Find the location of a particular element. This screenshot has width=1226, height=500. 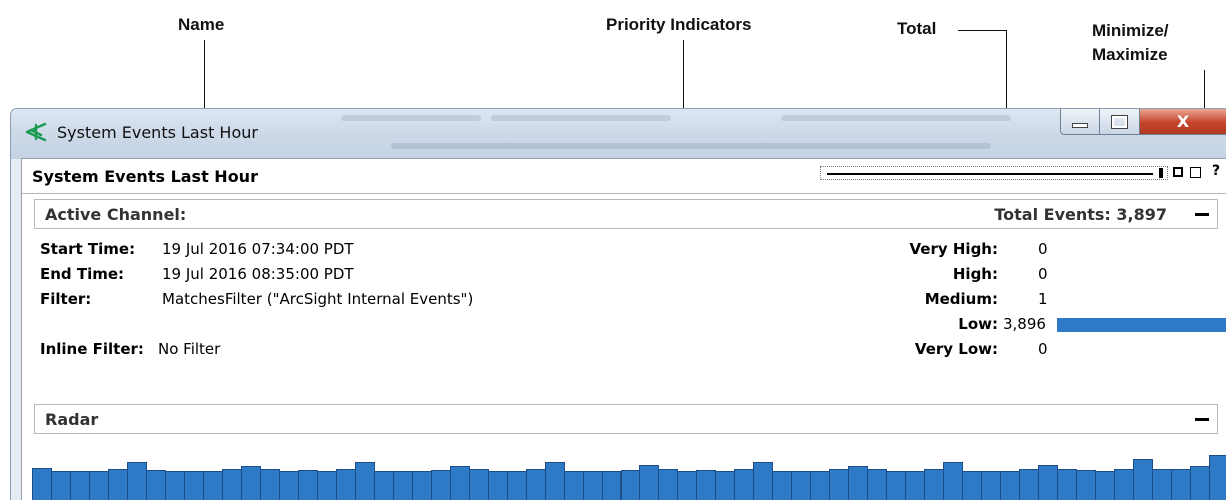

window-titlebar: System Events Last Hour X is located at coordinates (618, 134).